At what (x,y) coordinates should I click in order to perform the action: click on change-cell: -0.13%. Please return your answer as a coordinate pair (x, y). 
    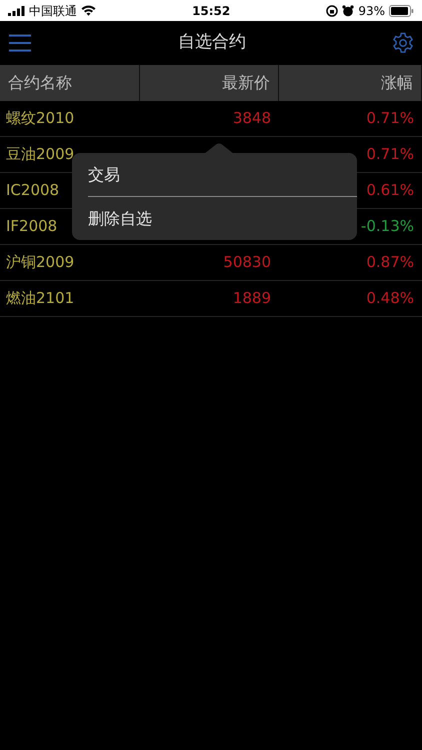
    Looking at the image, I should click on (387, 226).